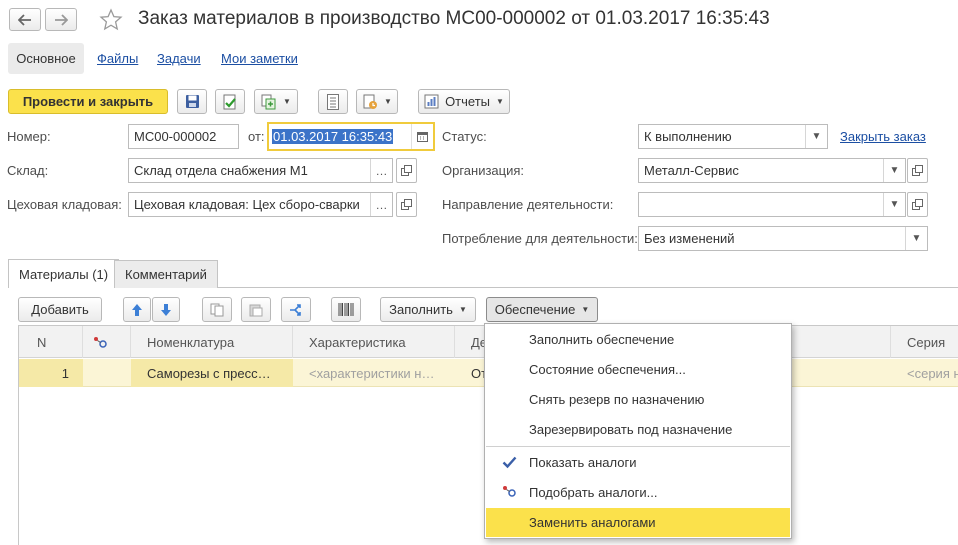 The width and height of the screenshot is (958, 545). Describe the element at coordinates (924, 342) in the screenshot. I see `column-header-series: Серия` at that location.